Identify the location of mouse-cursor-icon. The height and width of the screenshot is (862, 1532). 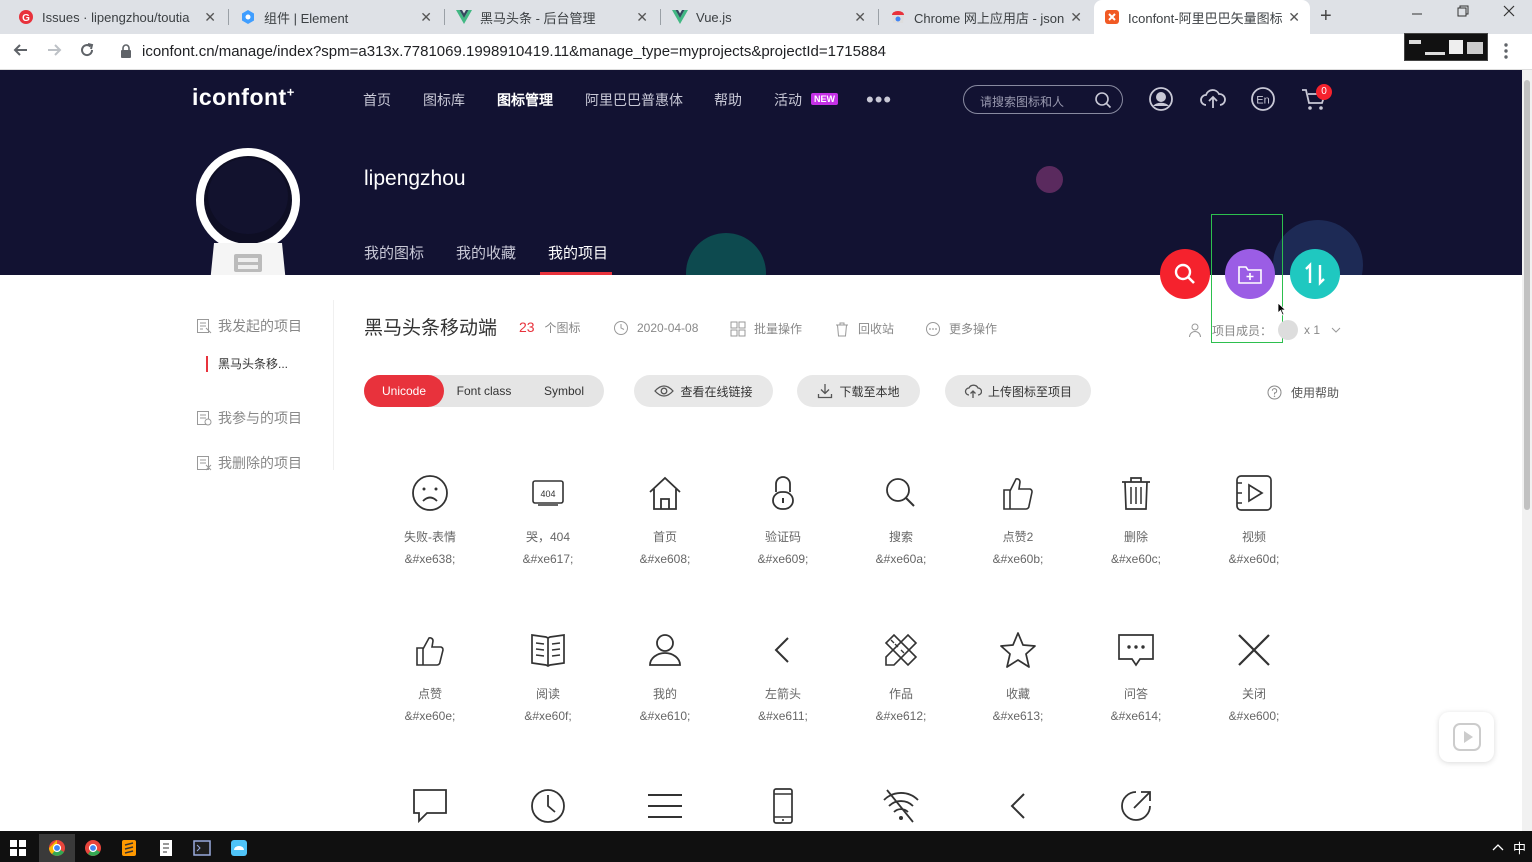
(1282, 311).